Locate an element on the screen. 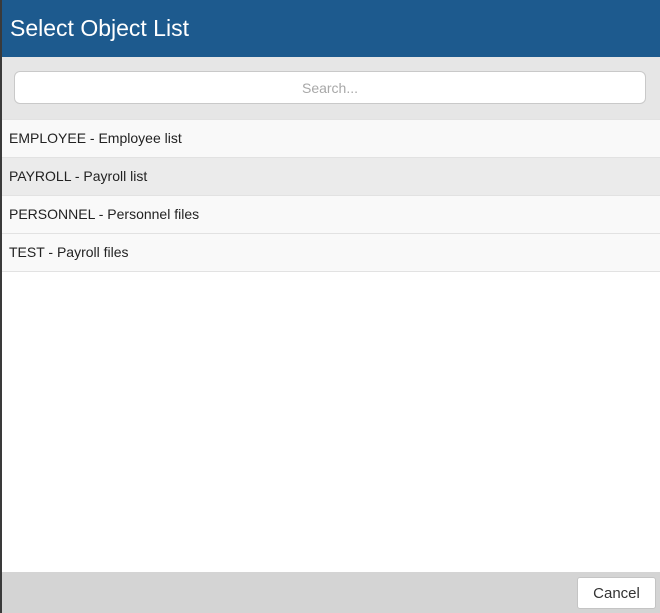 The height and width of the screenshot is (613, 660). dialog-footer: Cancel is located at coordinates (331, 592).